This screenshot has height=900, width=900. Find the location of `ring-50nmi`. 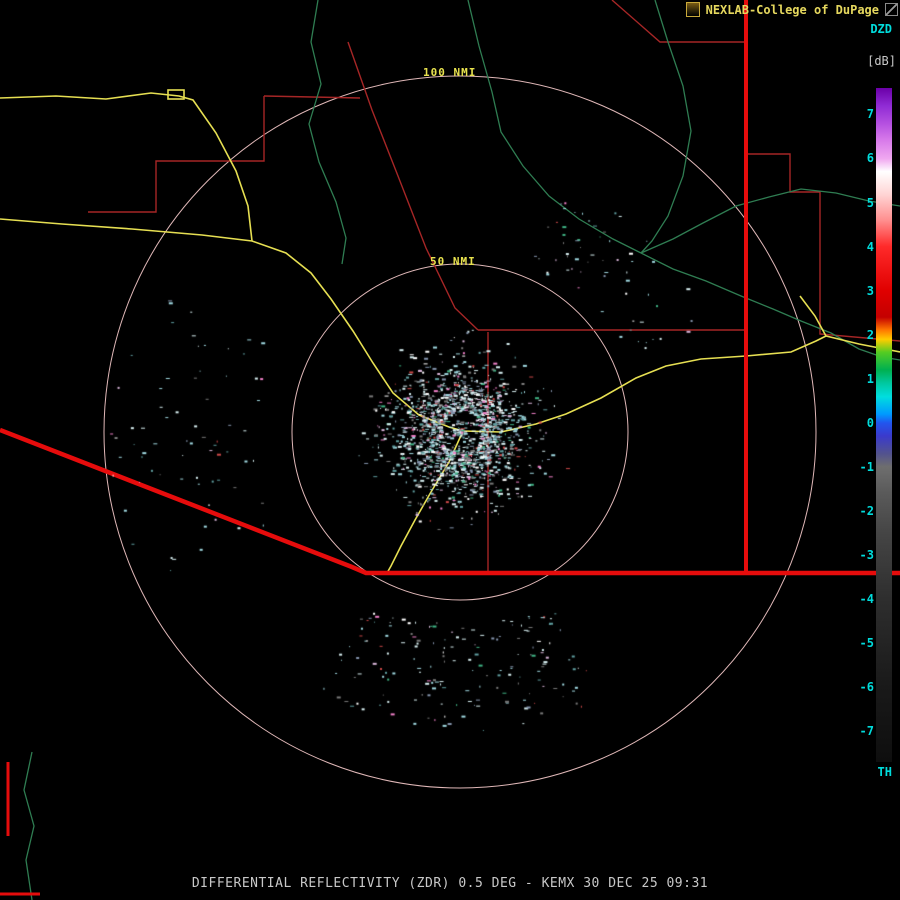

ring-50nmi is located at coordinates (460, 432).